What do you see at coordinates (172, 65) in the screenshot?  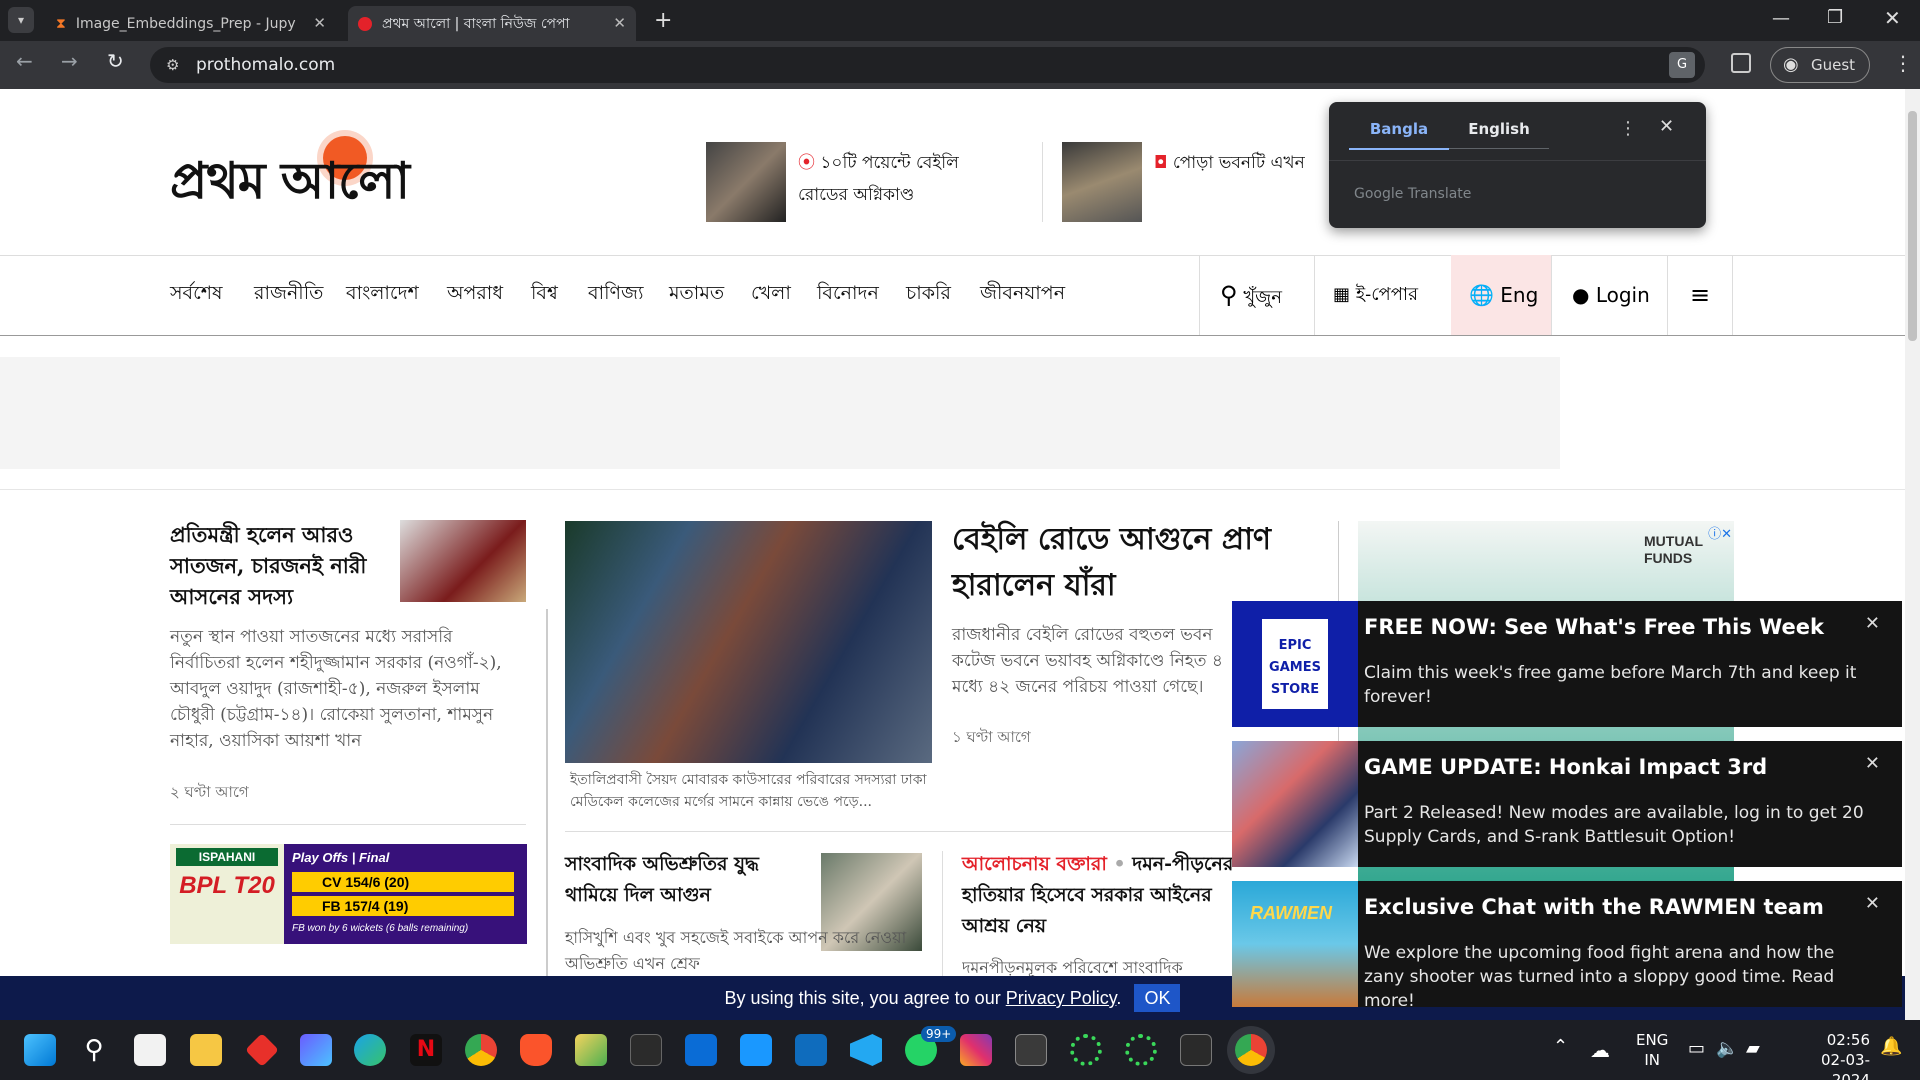 I see `site-info-icon: ⚙` at bounding box center [172, 65].